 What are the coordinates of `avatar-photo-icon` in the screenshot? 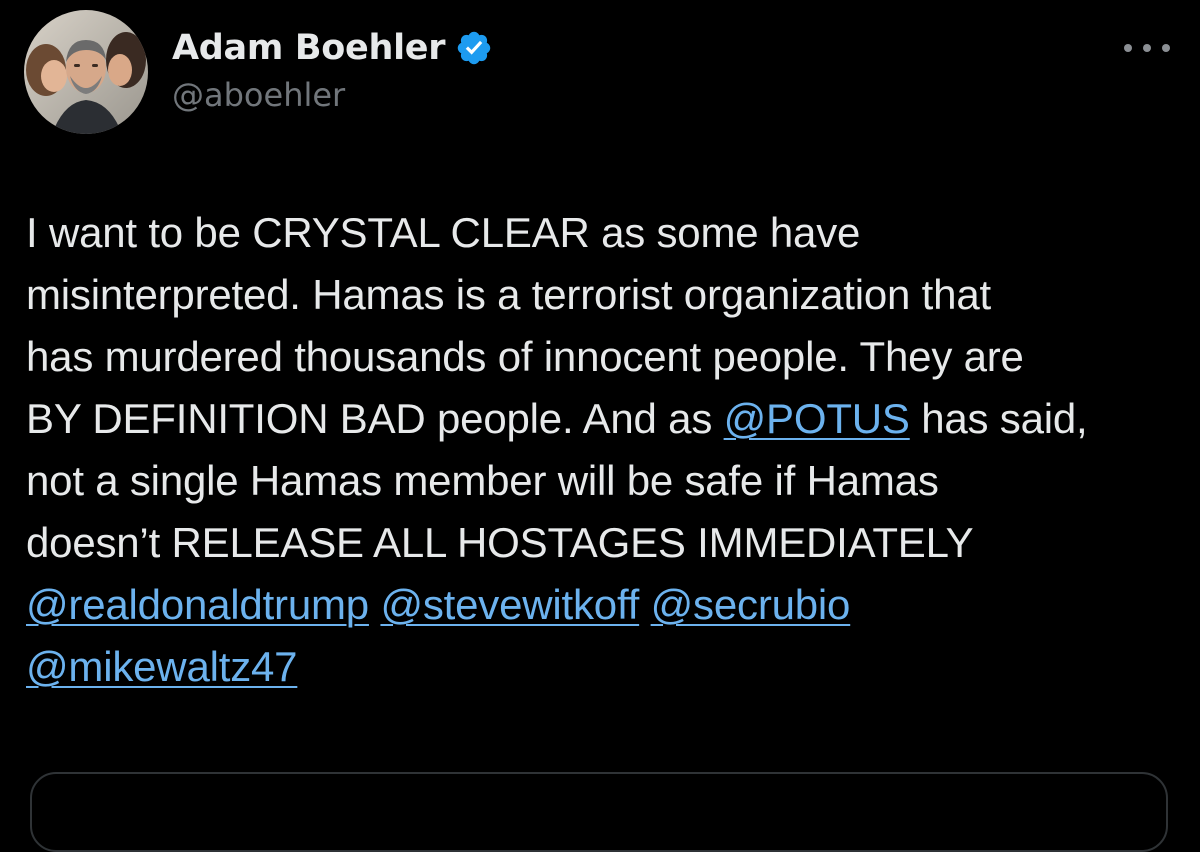 It's located at (86, 72).